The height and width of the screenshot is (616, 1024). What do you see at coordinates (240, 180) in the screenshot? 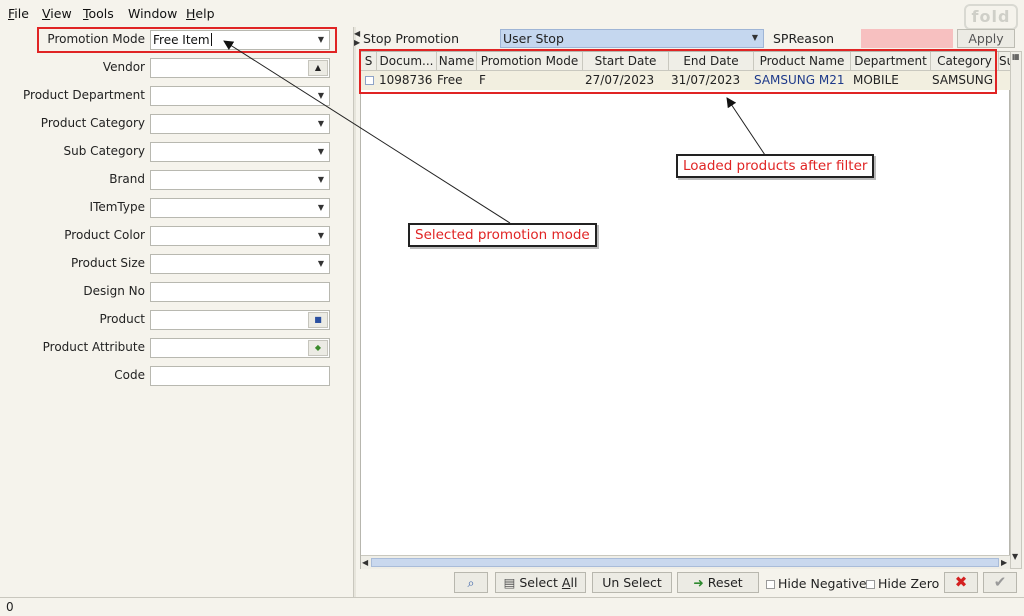
I see `brand-select: ▼` at bounding box center [240, 180].